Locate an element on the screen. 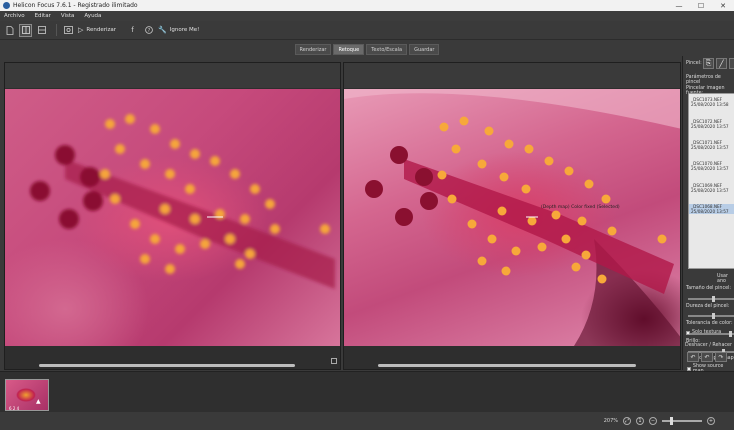 This screenshot has width=734, height=430. render-button: ▷ Renderizar is located at coordinates (97, 30).